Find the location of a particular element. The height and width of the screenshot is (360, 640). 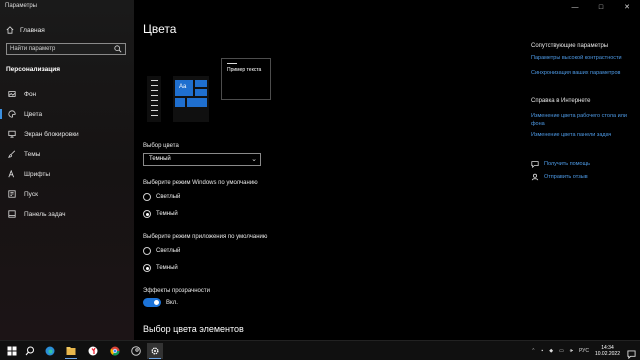

theme-preview: Aa Пример текста is located at coordinates (208, 90).